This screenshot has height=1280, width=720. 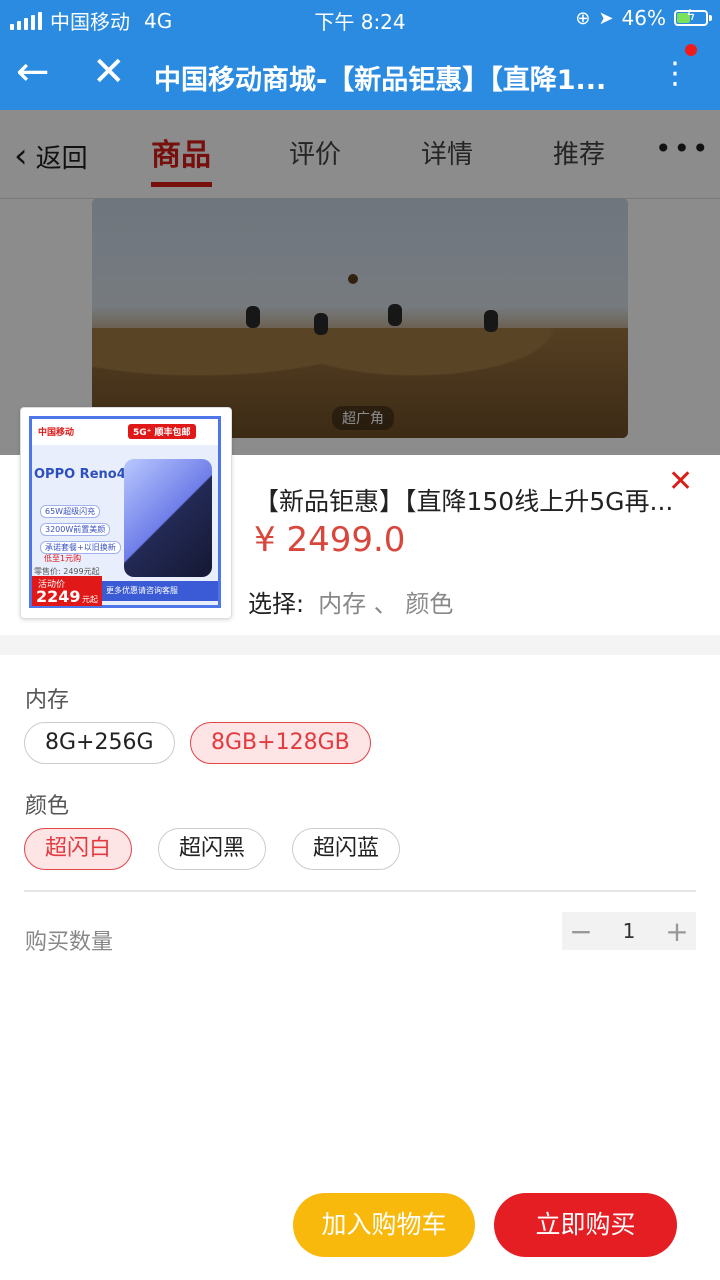 I want to click on poster-consult: 更多优惠请咨询客服, so click(x=160, y=591).